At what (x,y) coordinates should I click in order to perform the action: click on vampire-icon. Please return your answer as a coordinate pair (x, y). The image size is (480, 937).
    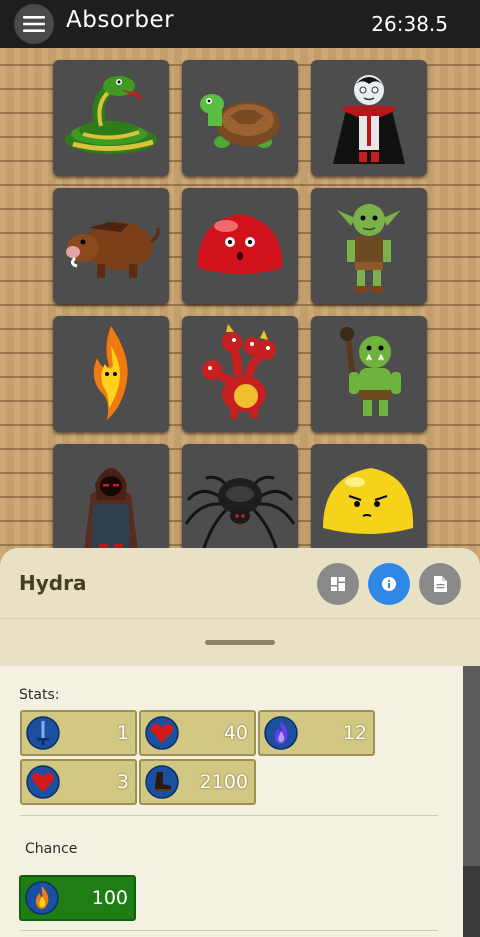
    Looking at the image, I should click on (369, 119).